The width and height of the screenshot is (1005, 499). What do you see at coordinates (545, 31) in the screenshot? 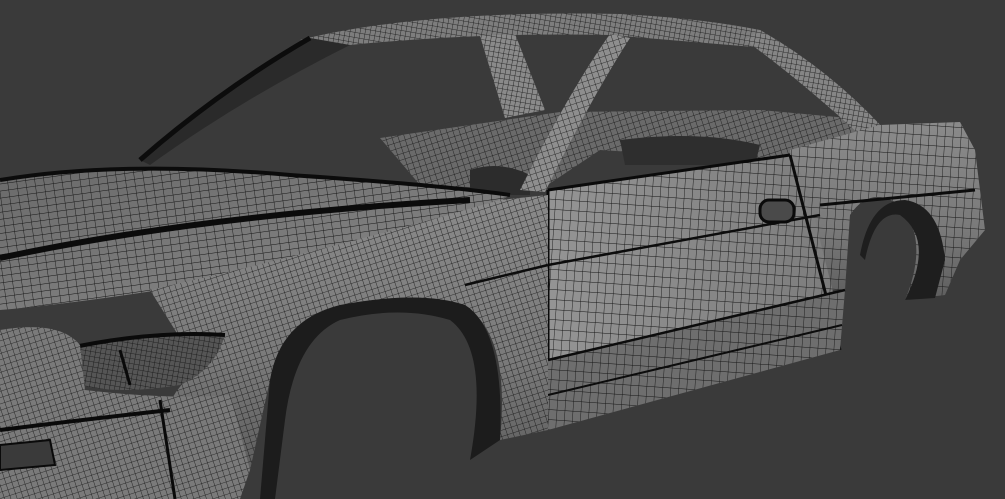
I see `roof` at bounding box center [545, 31].